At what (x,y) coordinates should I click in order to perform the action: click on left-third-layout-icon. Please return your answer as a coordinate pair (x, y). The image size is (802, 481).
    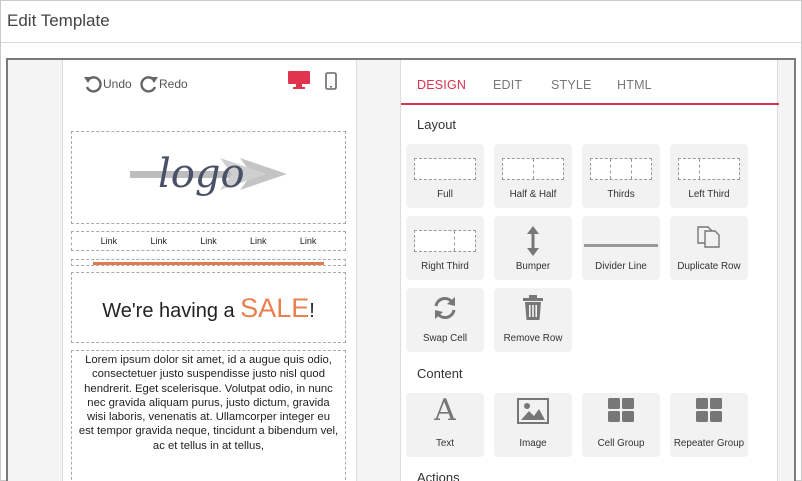
    Looking at the image, I should click on (709, 169).